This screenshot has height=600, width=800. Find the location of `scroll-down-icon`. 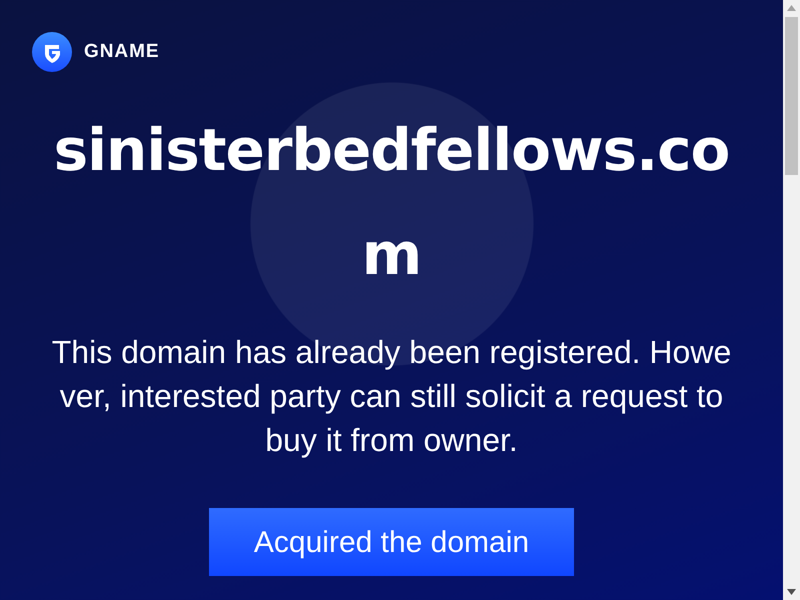

scroll-down-icon is located at coordinates (791, 592).